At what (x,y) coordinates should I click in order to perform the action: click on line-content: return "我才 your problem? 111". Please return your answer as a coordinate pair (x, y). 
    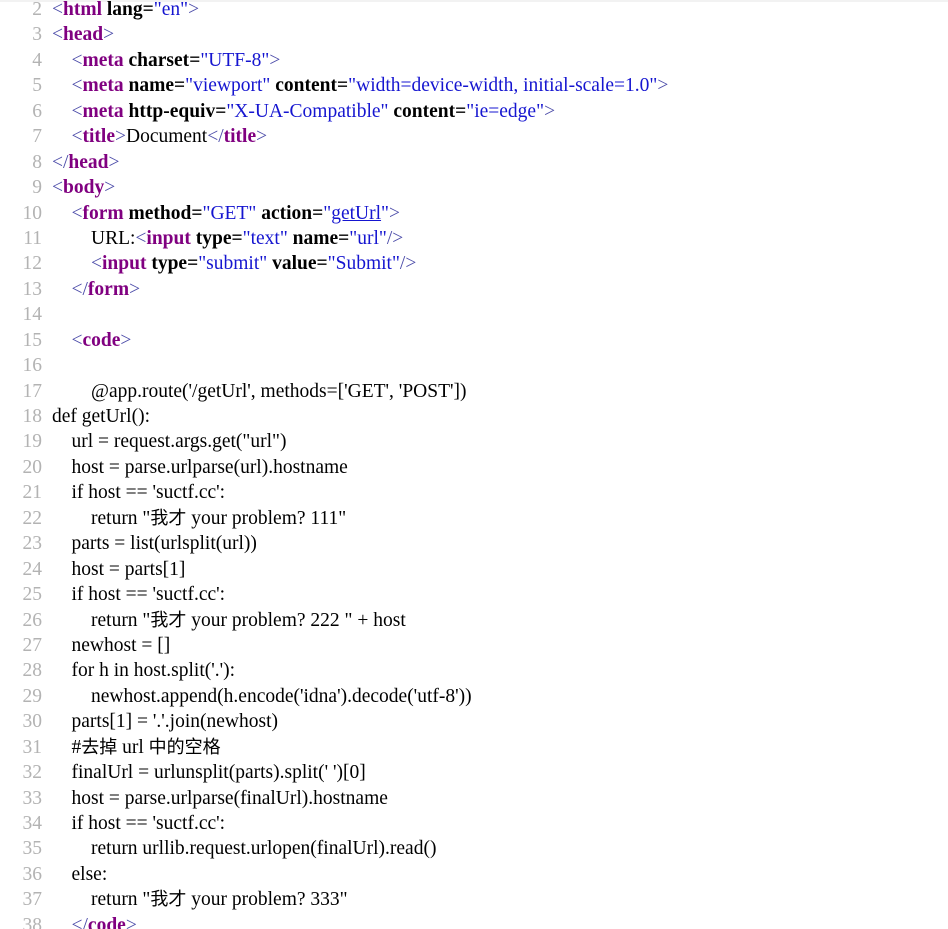
    Looking at the image, I should click on (194, 518).